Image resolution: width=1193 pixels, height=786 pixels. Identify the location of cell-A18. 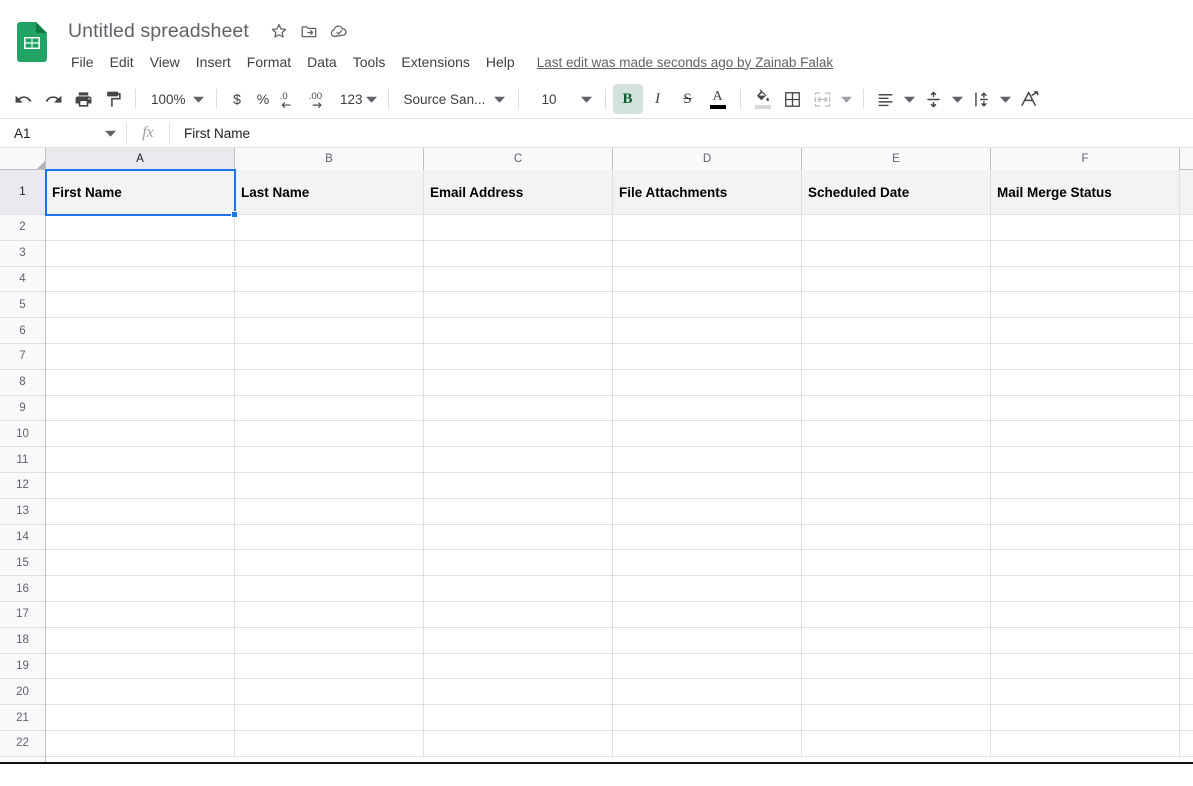
(140, 640).